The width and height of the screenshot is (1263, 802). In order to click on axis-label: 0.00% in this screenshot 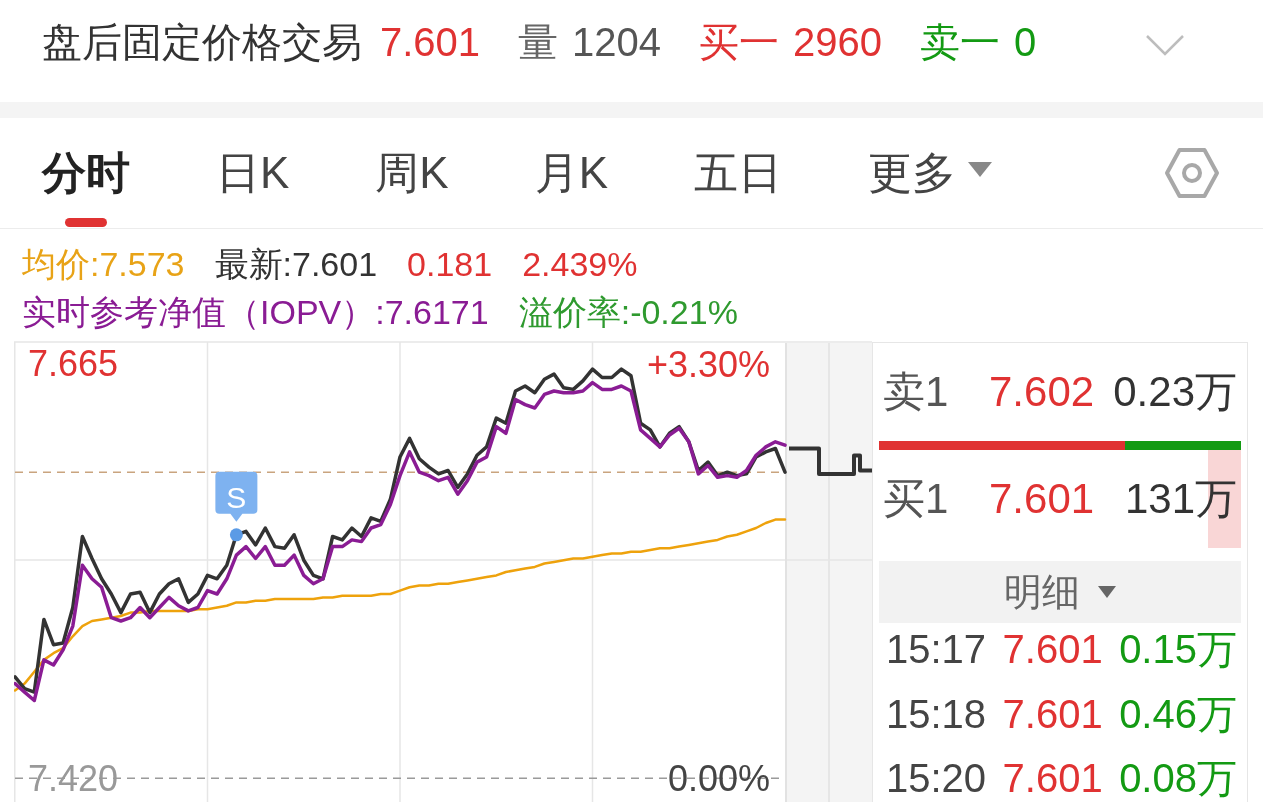, I will do `click(718, 778)`.